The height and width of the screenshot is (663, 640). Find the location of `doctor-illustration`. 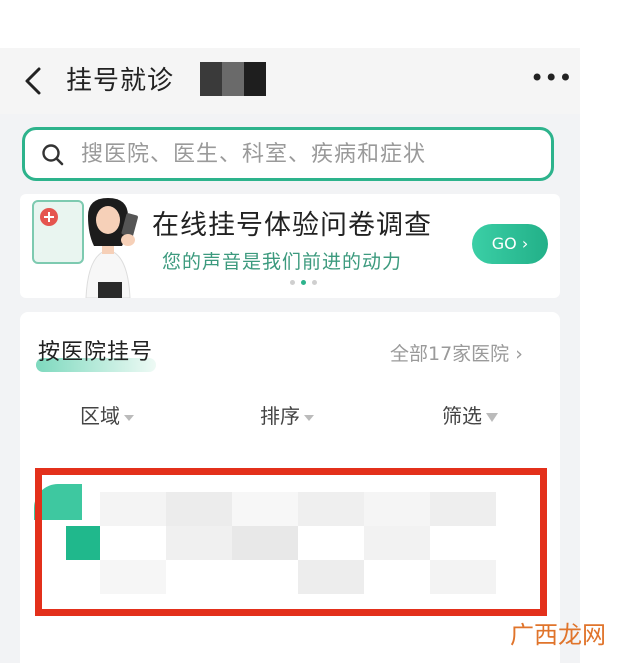

doctor-illustration is located at coordinates (111, 248).